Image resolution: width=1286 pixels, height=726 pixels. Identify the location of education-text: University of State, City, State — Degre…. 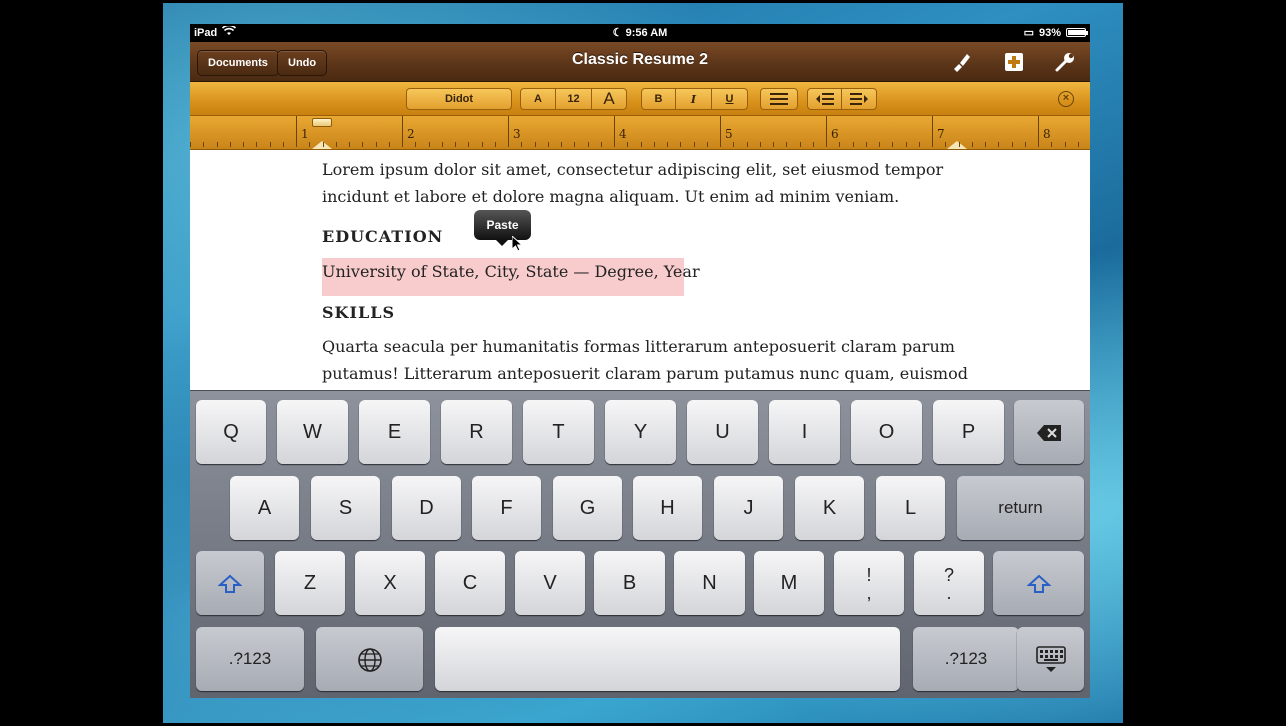
(511, 271).